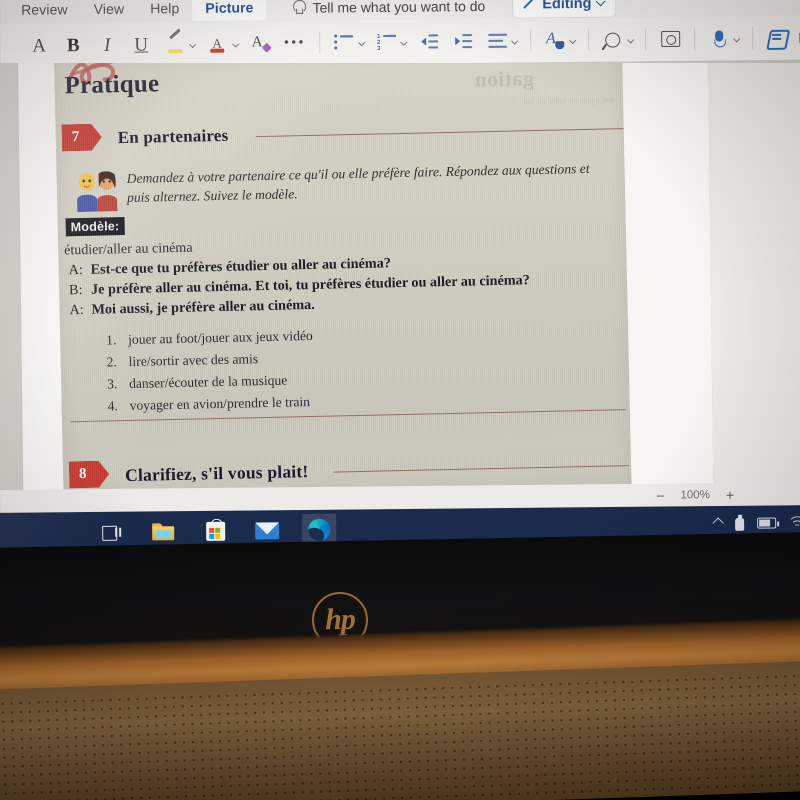 This screenshot has height=800, width=800. Describe the element at coordinates (89, 474) in the screenshot. I see `section-number-badge-8: 8` at that location.